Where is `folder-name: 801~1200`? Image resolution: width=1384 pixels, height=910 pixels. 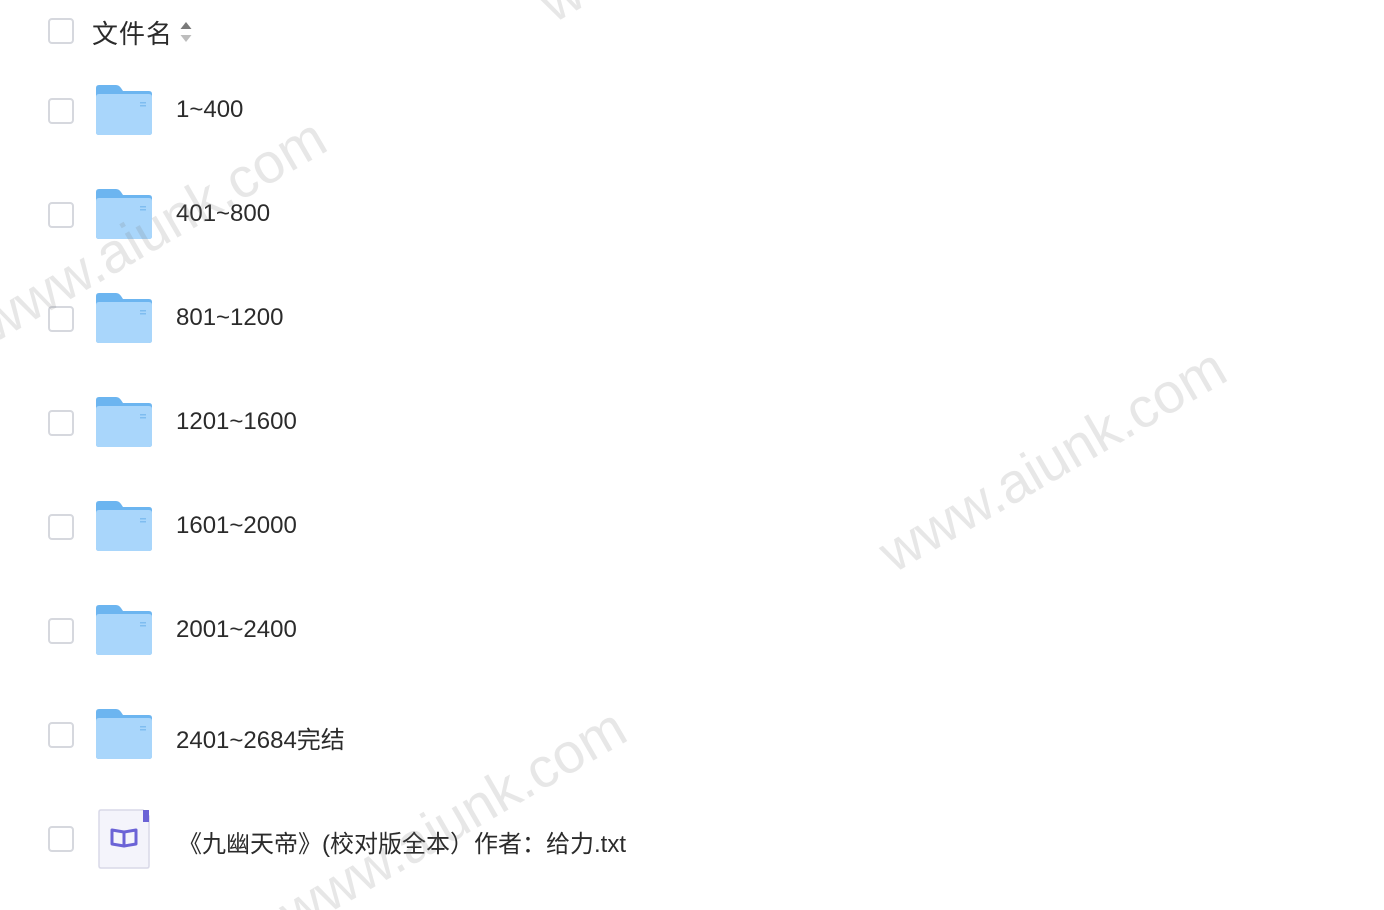
folder-name: 801~1200 is located at coordinates (229, 318).